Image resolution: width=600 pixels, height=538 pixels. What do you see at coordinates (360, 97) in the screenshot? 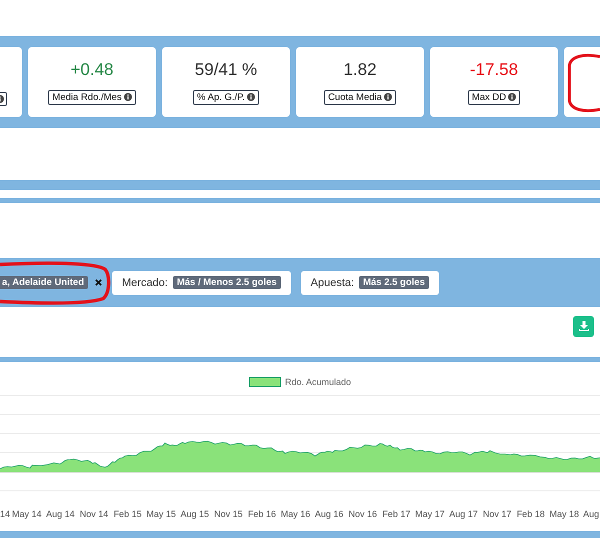
I see `stat-label: Cuota Media` at bounding box center [360, 97].